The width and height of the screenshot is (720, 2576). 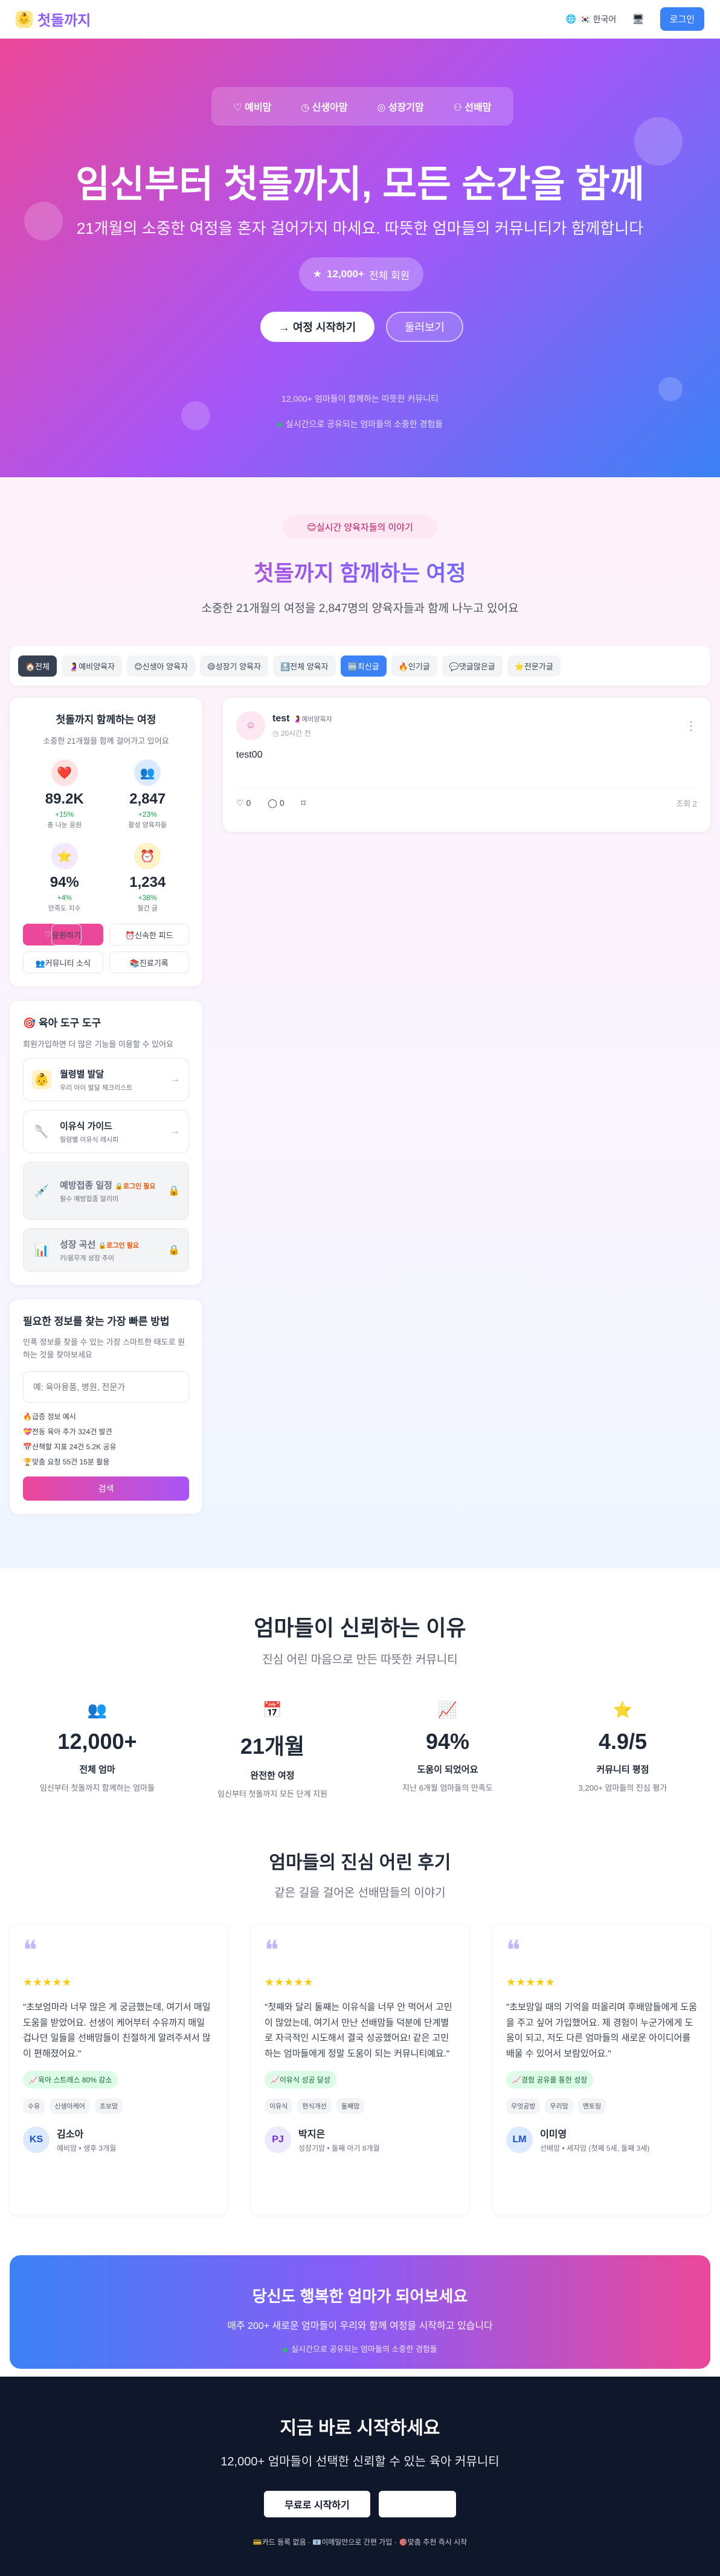 What do you see at coordinates (317, 2504) in the screenshot?
I see `free-start-button: 무료로 시작하기` at bounding box center [317, 2504].